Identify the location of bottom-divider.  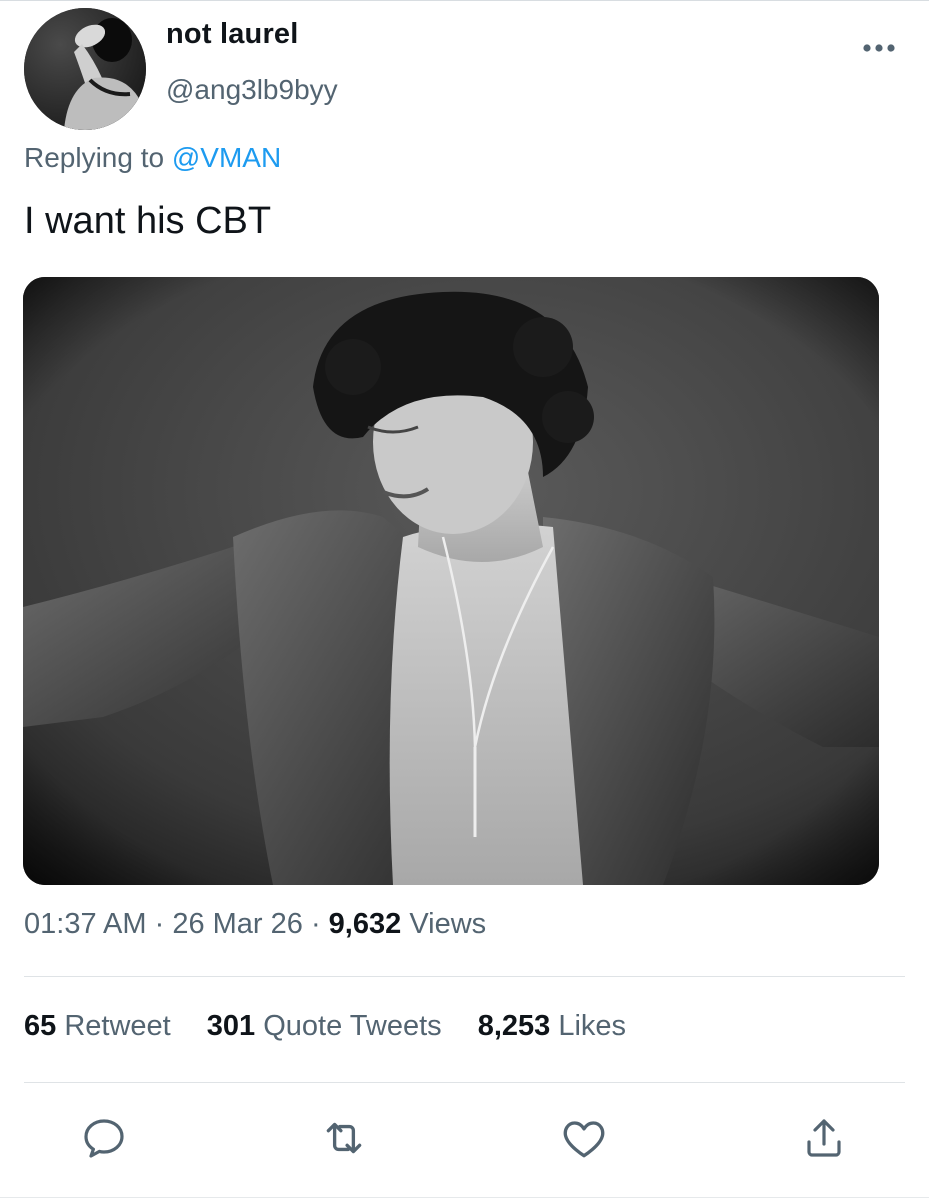
(464, 1197).